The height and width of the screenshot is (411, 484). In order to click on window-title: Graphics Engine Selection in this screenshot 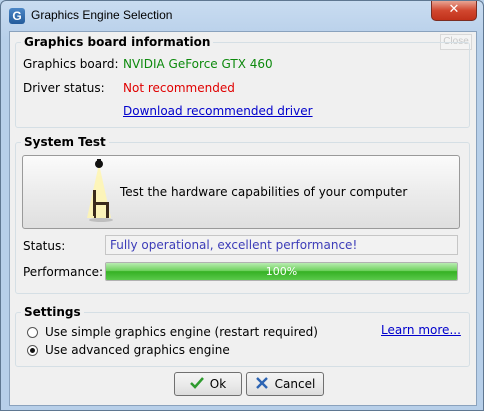, I will do `click(102, 15)`.